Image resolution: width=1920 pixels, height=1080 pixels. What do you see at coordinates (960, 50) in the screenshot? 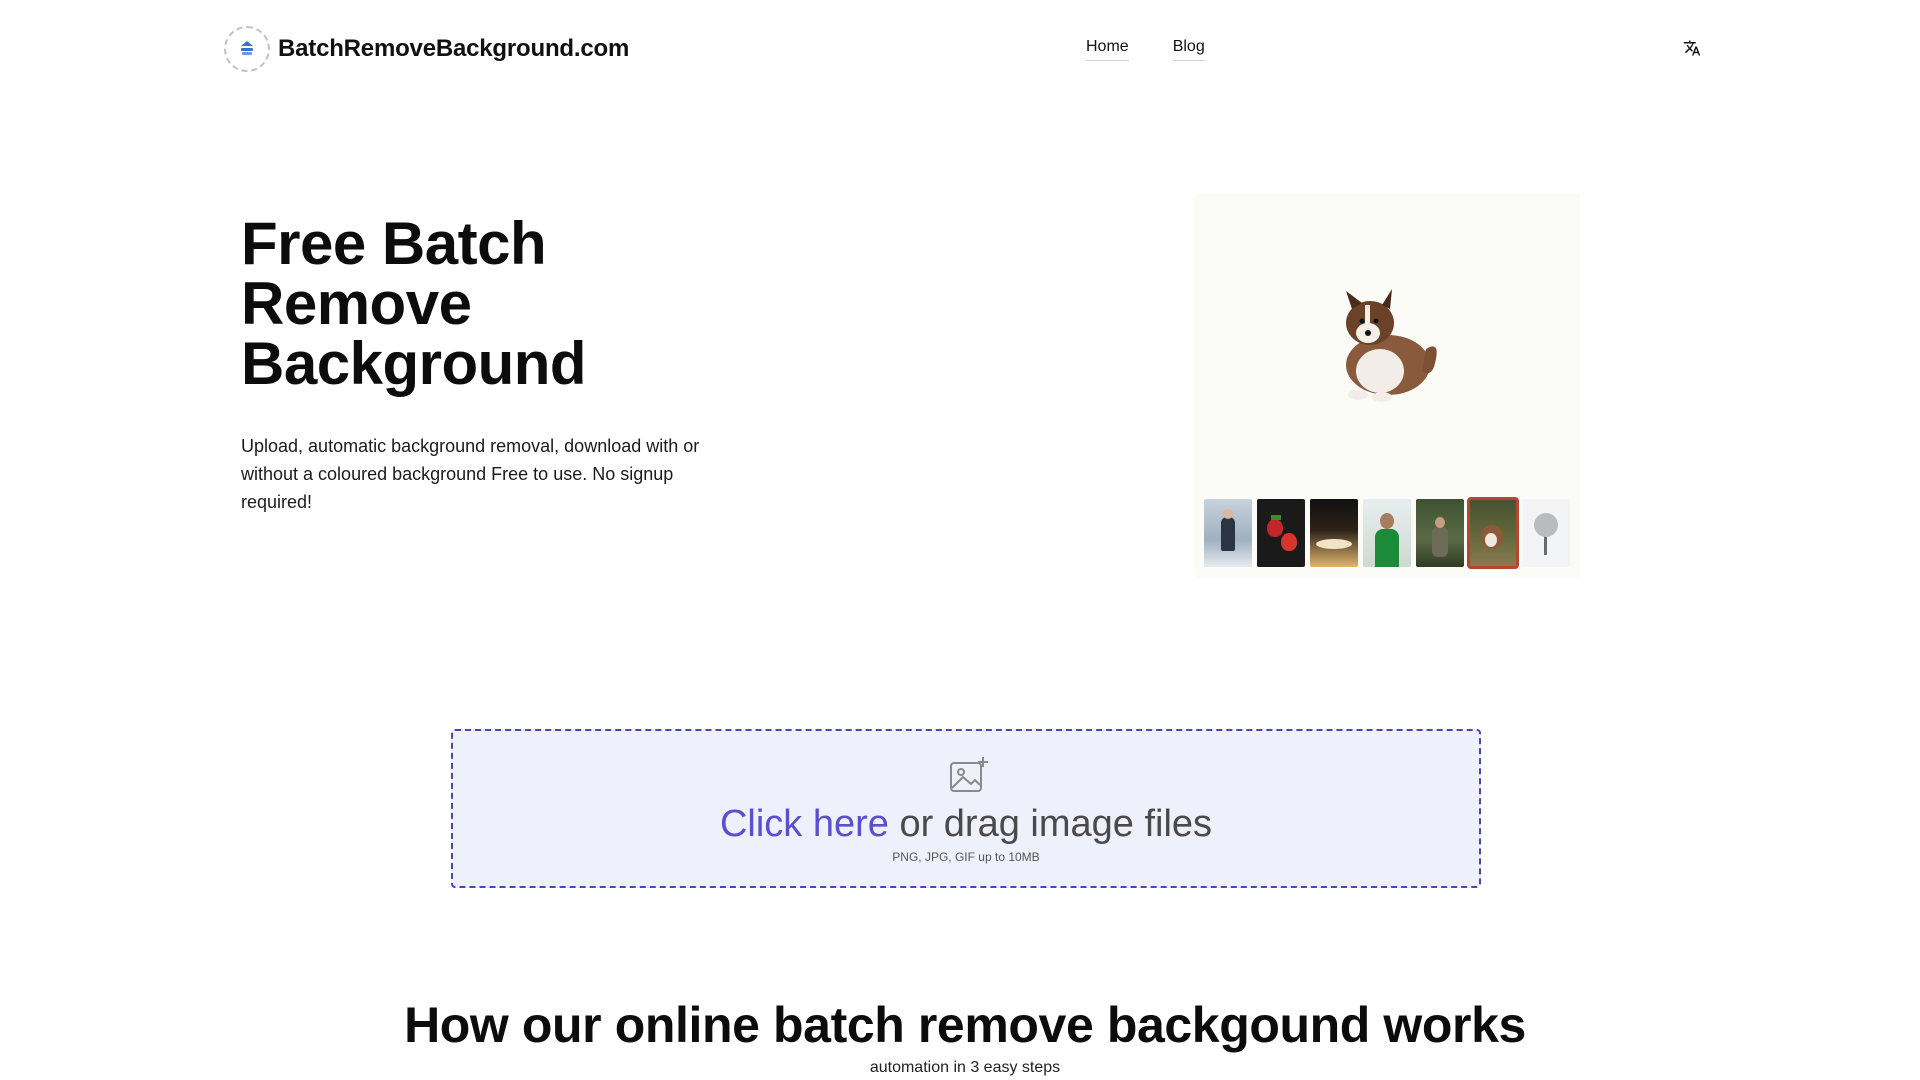
I see `site-header: BatchRemoveBackground.com Home Blog` at bounding box center [960, 50].